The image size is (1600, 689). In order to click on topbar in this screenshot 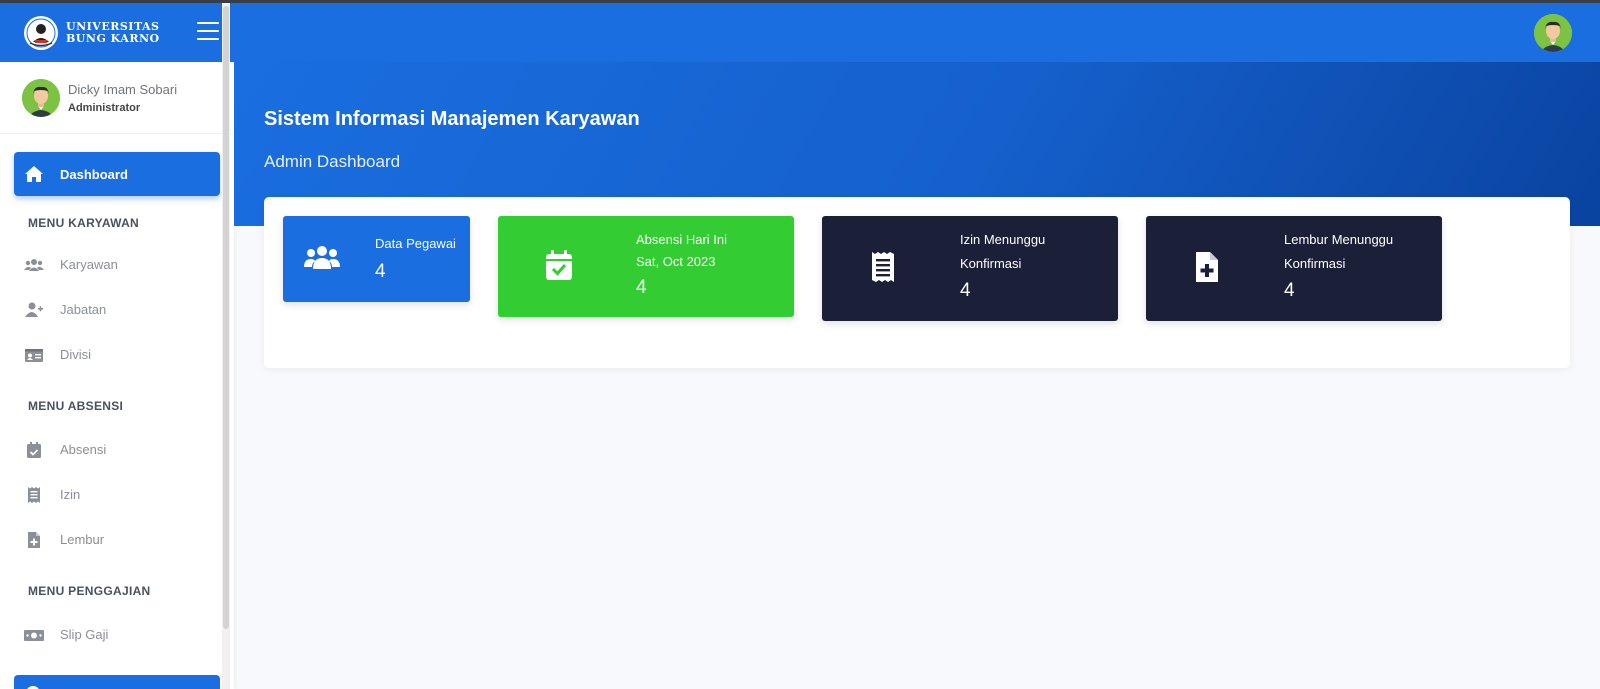, I will do `click(917, 32)`.